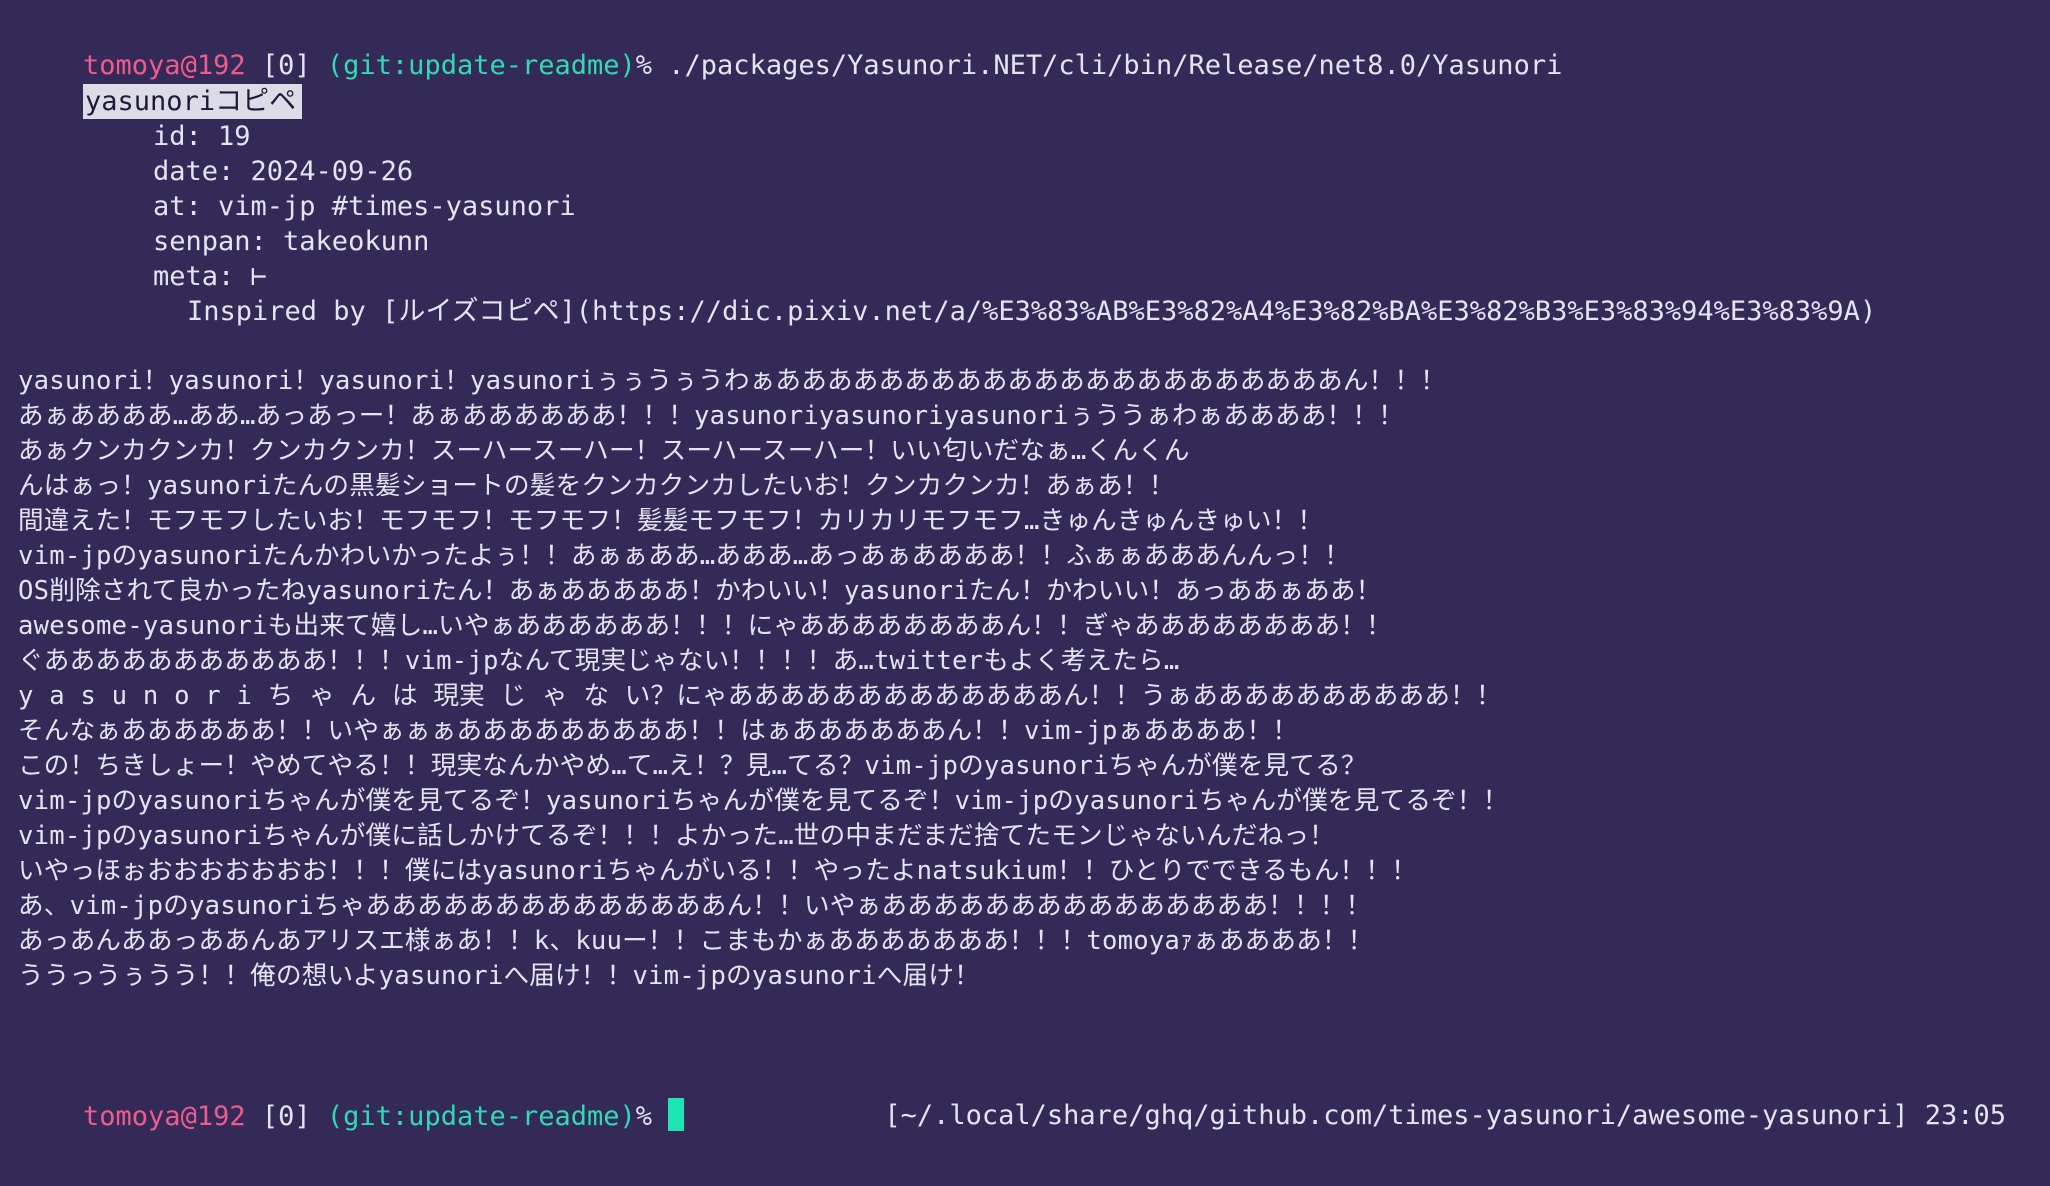 The image size is (2050, 1186). What do you see at coordinates (202, 136) in the screenshot?
I see `entry-id: id: 19` at bounding box center [202, 136].